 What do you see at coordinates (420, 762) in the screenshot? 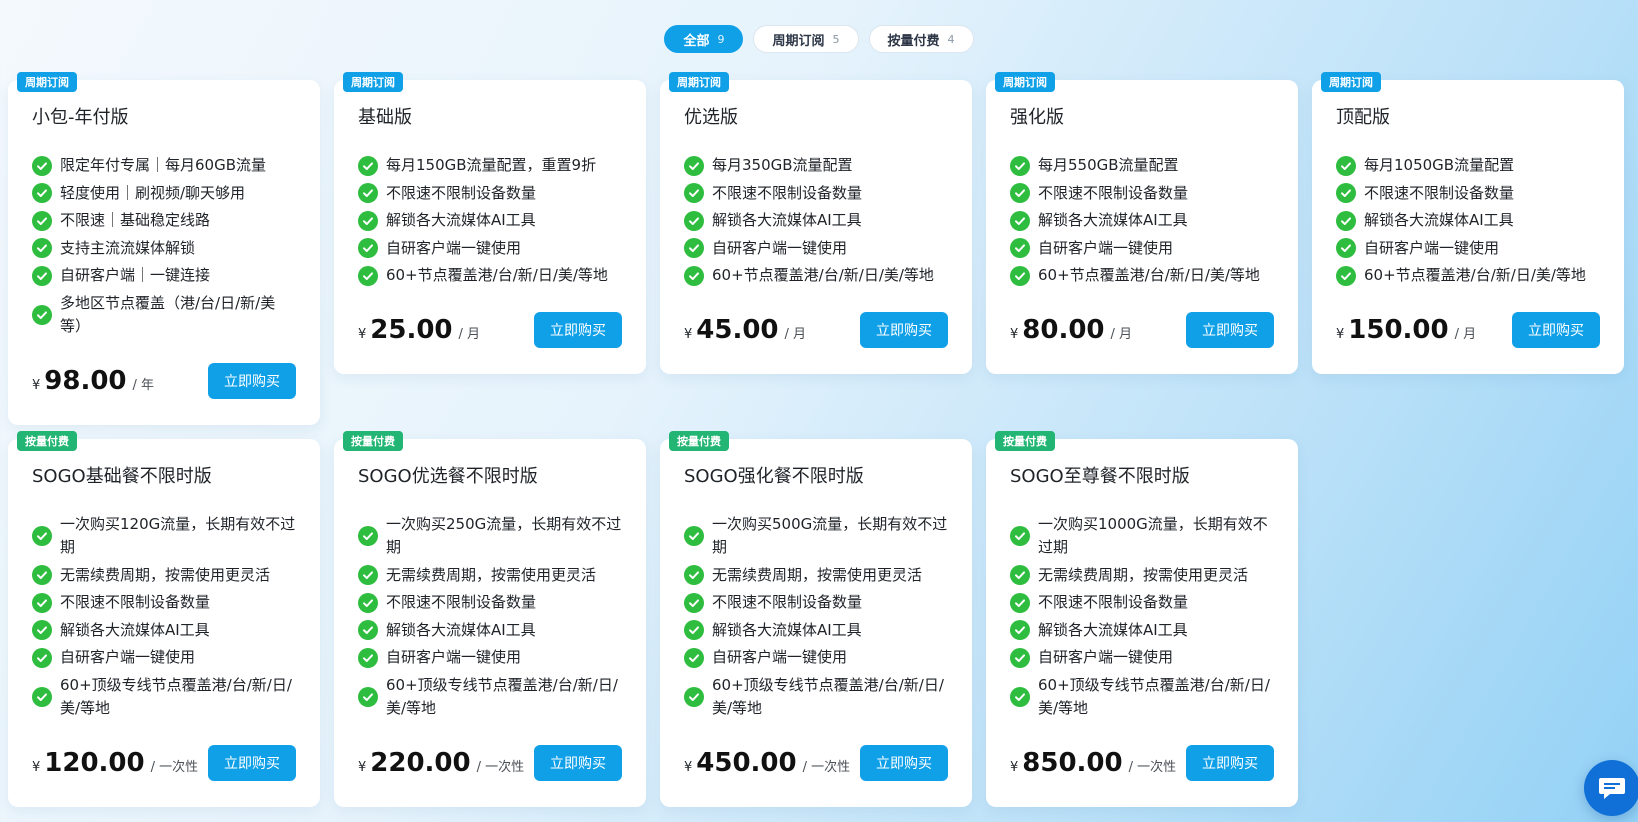
I see `price-amount: 220.00` at bounding box center [420, 762].